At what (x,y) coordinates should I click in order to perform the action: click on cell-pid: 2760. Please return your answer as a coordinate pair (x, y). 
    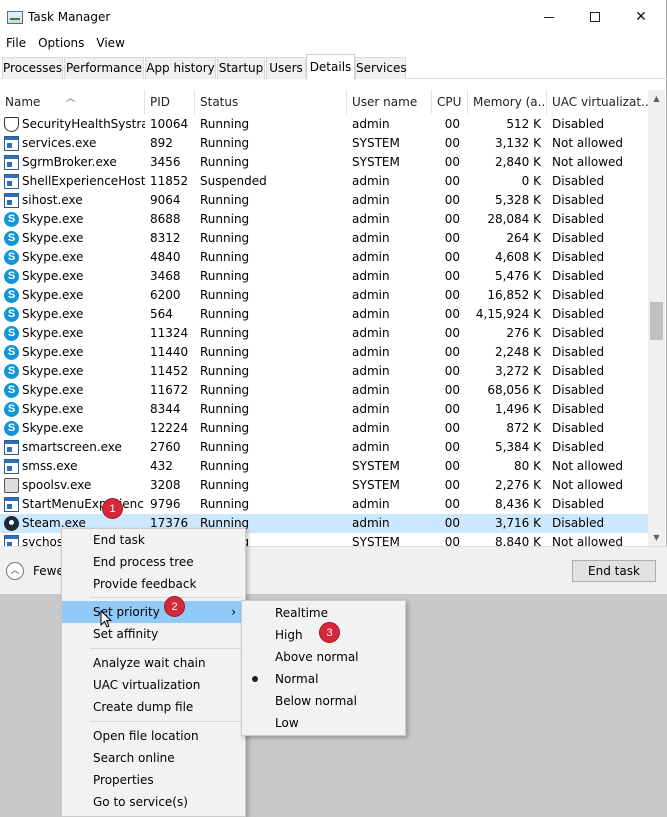
    Looking at the image, I should click on (165, 447).